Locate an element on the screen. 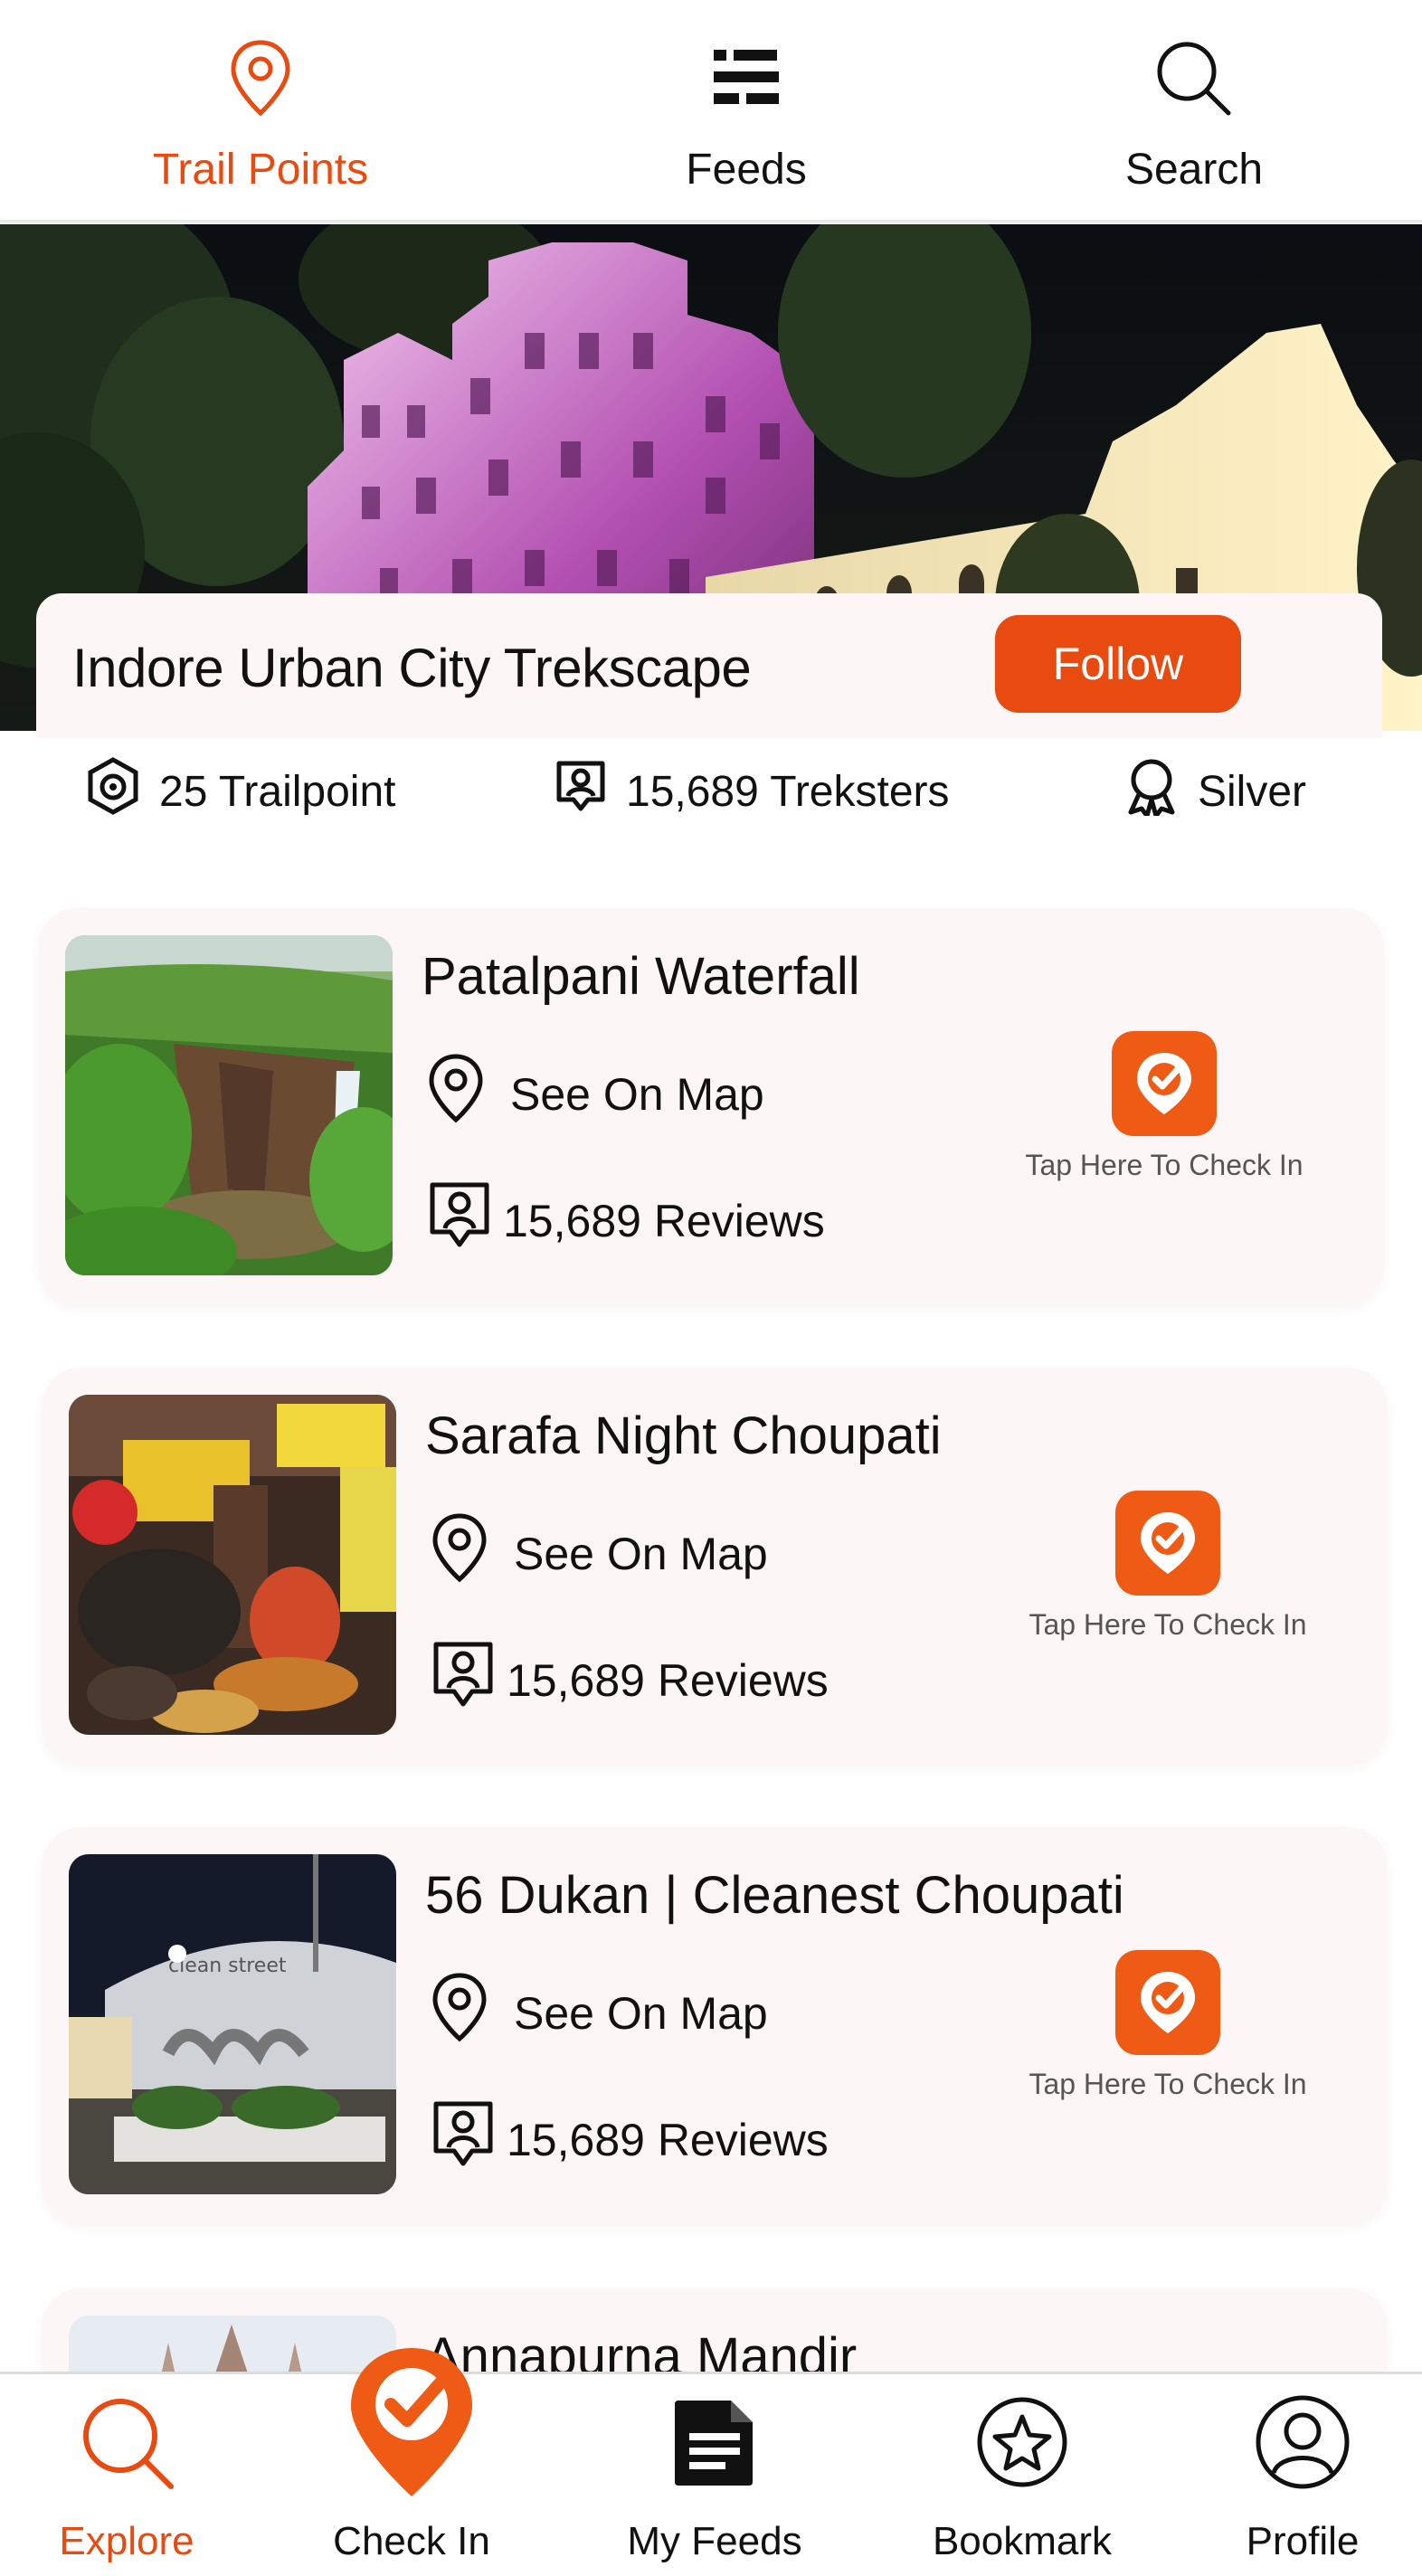  tab-feeds: Feeds is located at coordinates (746, 112).